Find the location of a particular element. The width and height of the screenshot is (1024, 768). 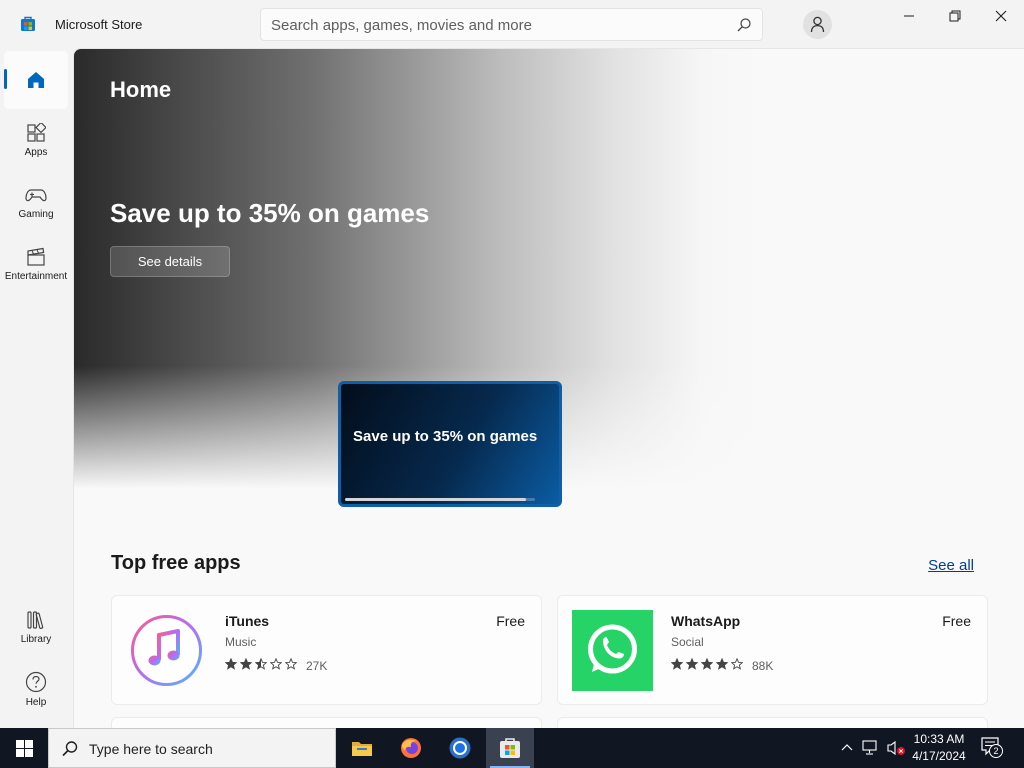

nav-item-library: Library is located at coordinates (36, 633).